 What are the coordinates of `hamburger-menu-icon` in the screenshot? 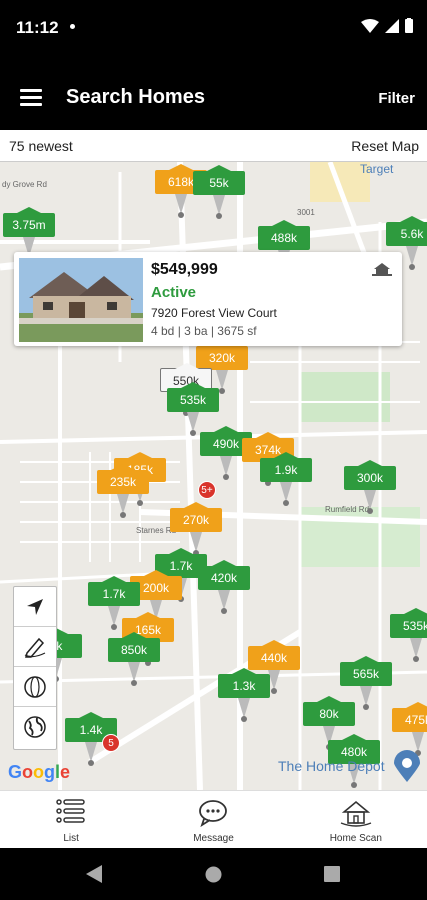 It's located at (31, 98).